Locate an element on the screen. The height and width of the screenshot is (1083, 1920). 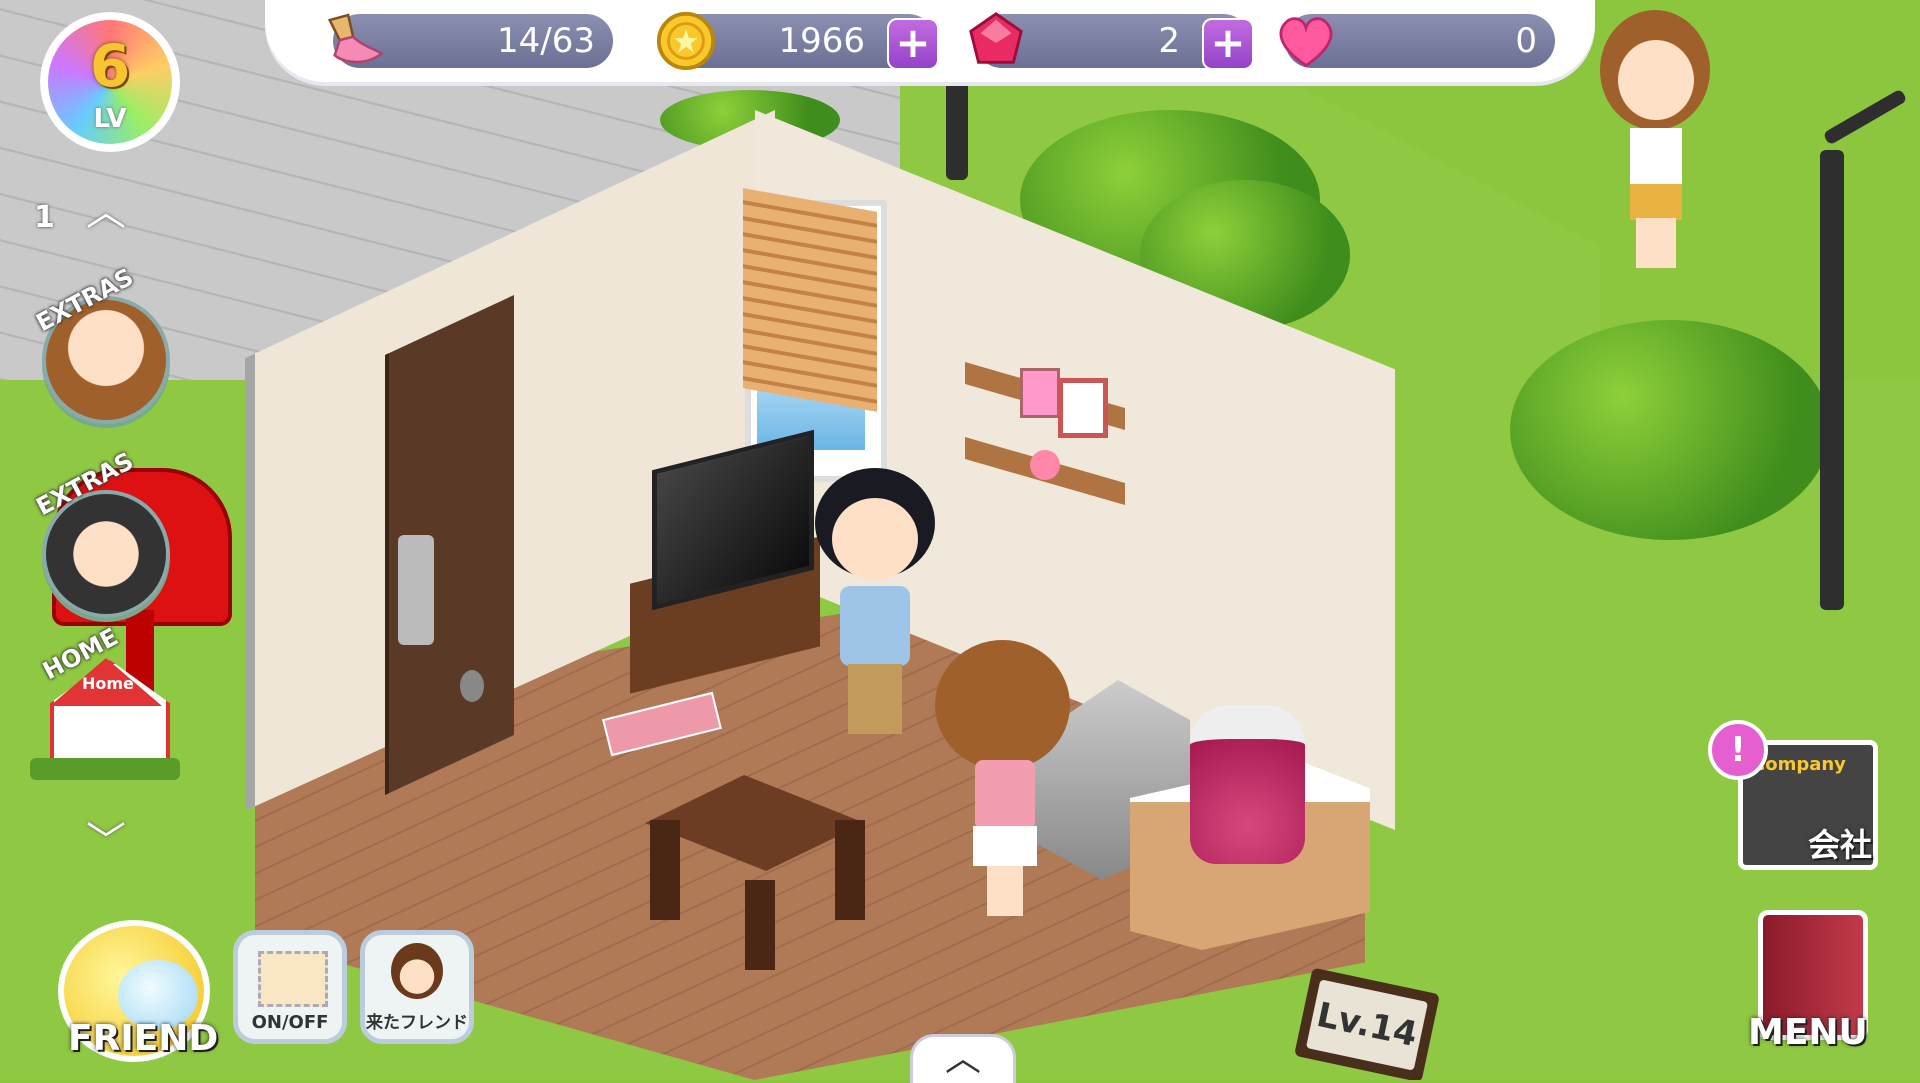
visited-friends-button: 来たフレンド is located at coordinates (417, 987).